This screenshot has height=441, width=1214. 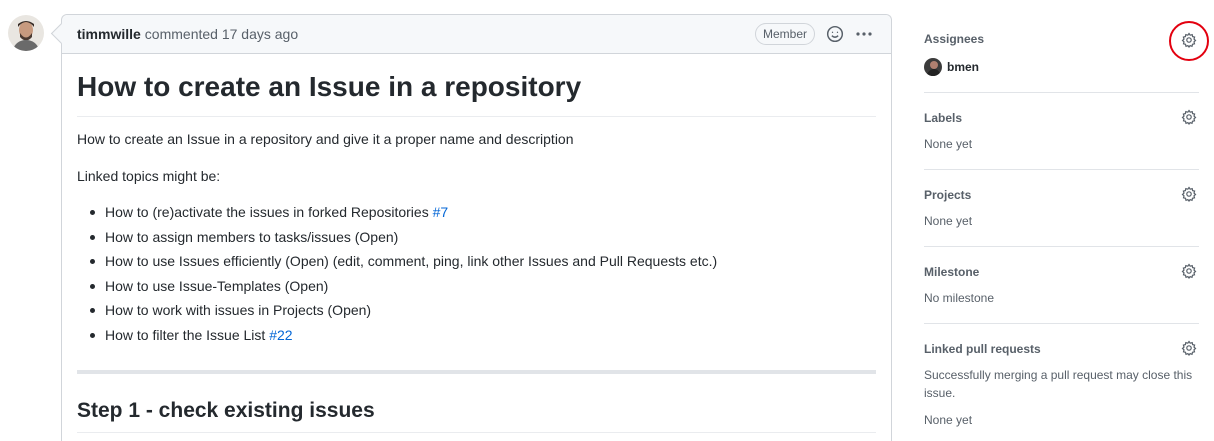 I want to click on projects-title: Projects, so click(x=947, y=195).